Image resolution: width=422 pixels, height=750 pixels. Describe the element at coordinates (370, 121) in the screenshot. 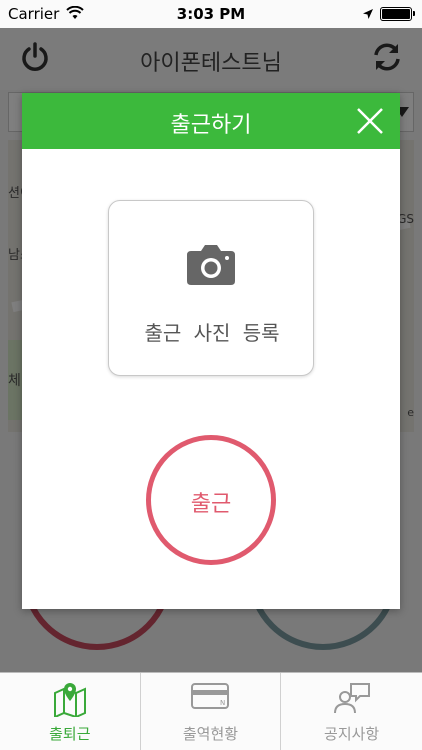

I see `close-icon` at that location.